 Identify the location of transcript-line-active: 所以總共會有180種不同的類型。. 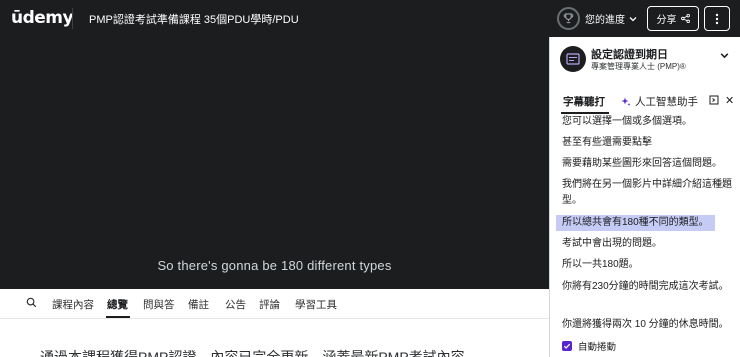
(635, 223).